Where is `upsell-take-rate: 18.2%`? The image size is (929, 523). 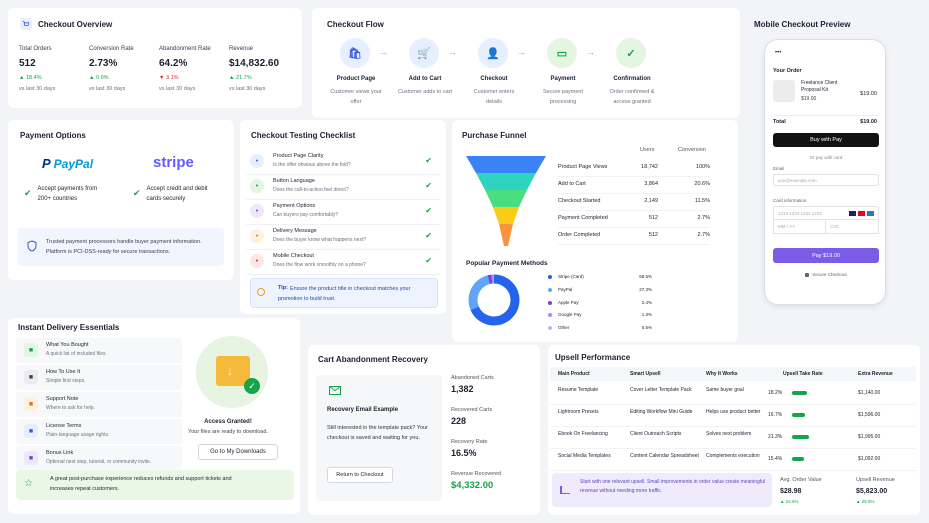
upsell-take-rate: 18.2% is located at coordinates (775, 393).